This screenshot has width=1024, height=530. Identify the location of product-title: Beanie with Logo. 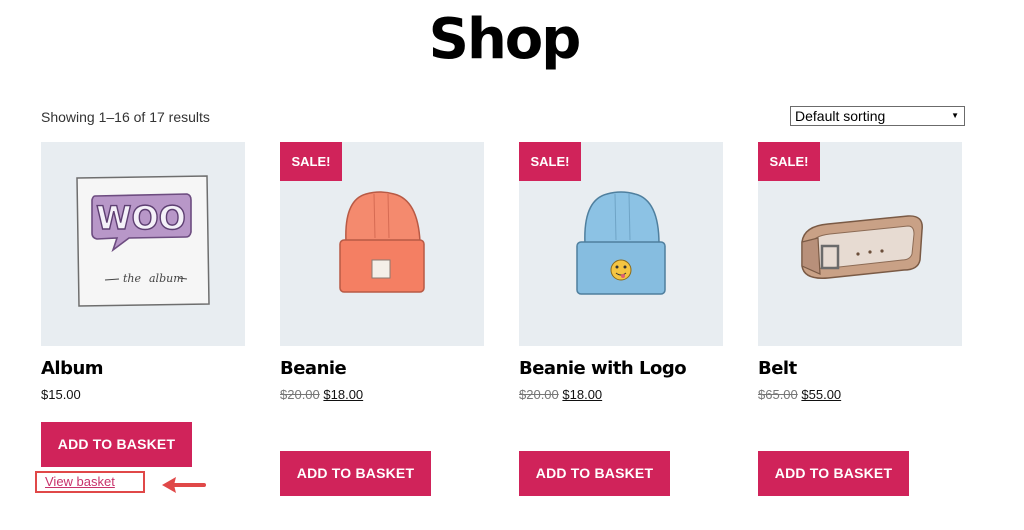
(603, 368).